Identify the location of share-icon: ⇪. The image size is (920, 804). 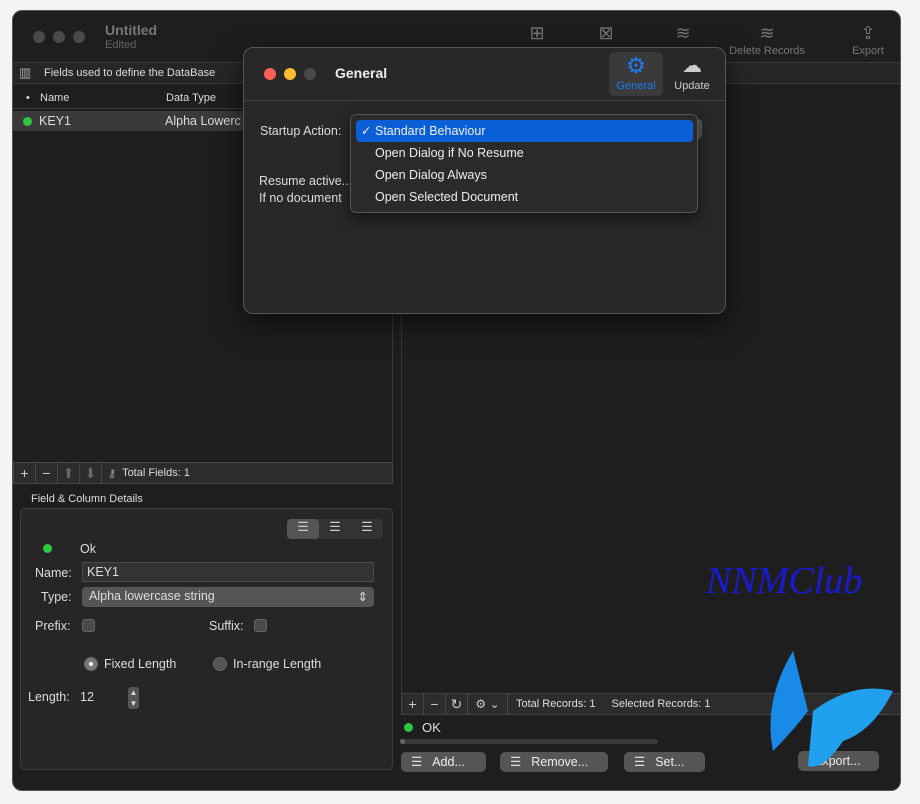
(868, 33).